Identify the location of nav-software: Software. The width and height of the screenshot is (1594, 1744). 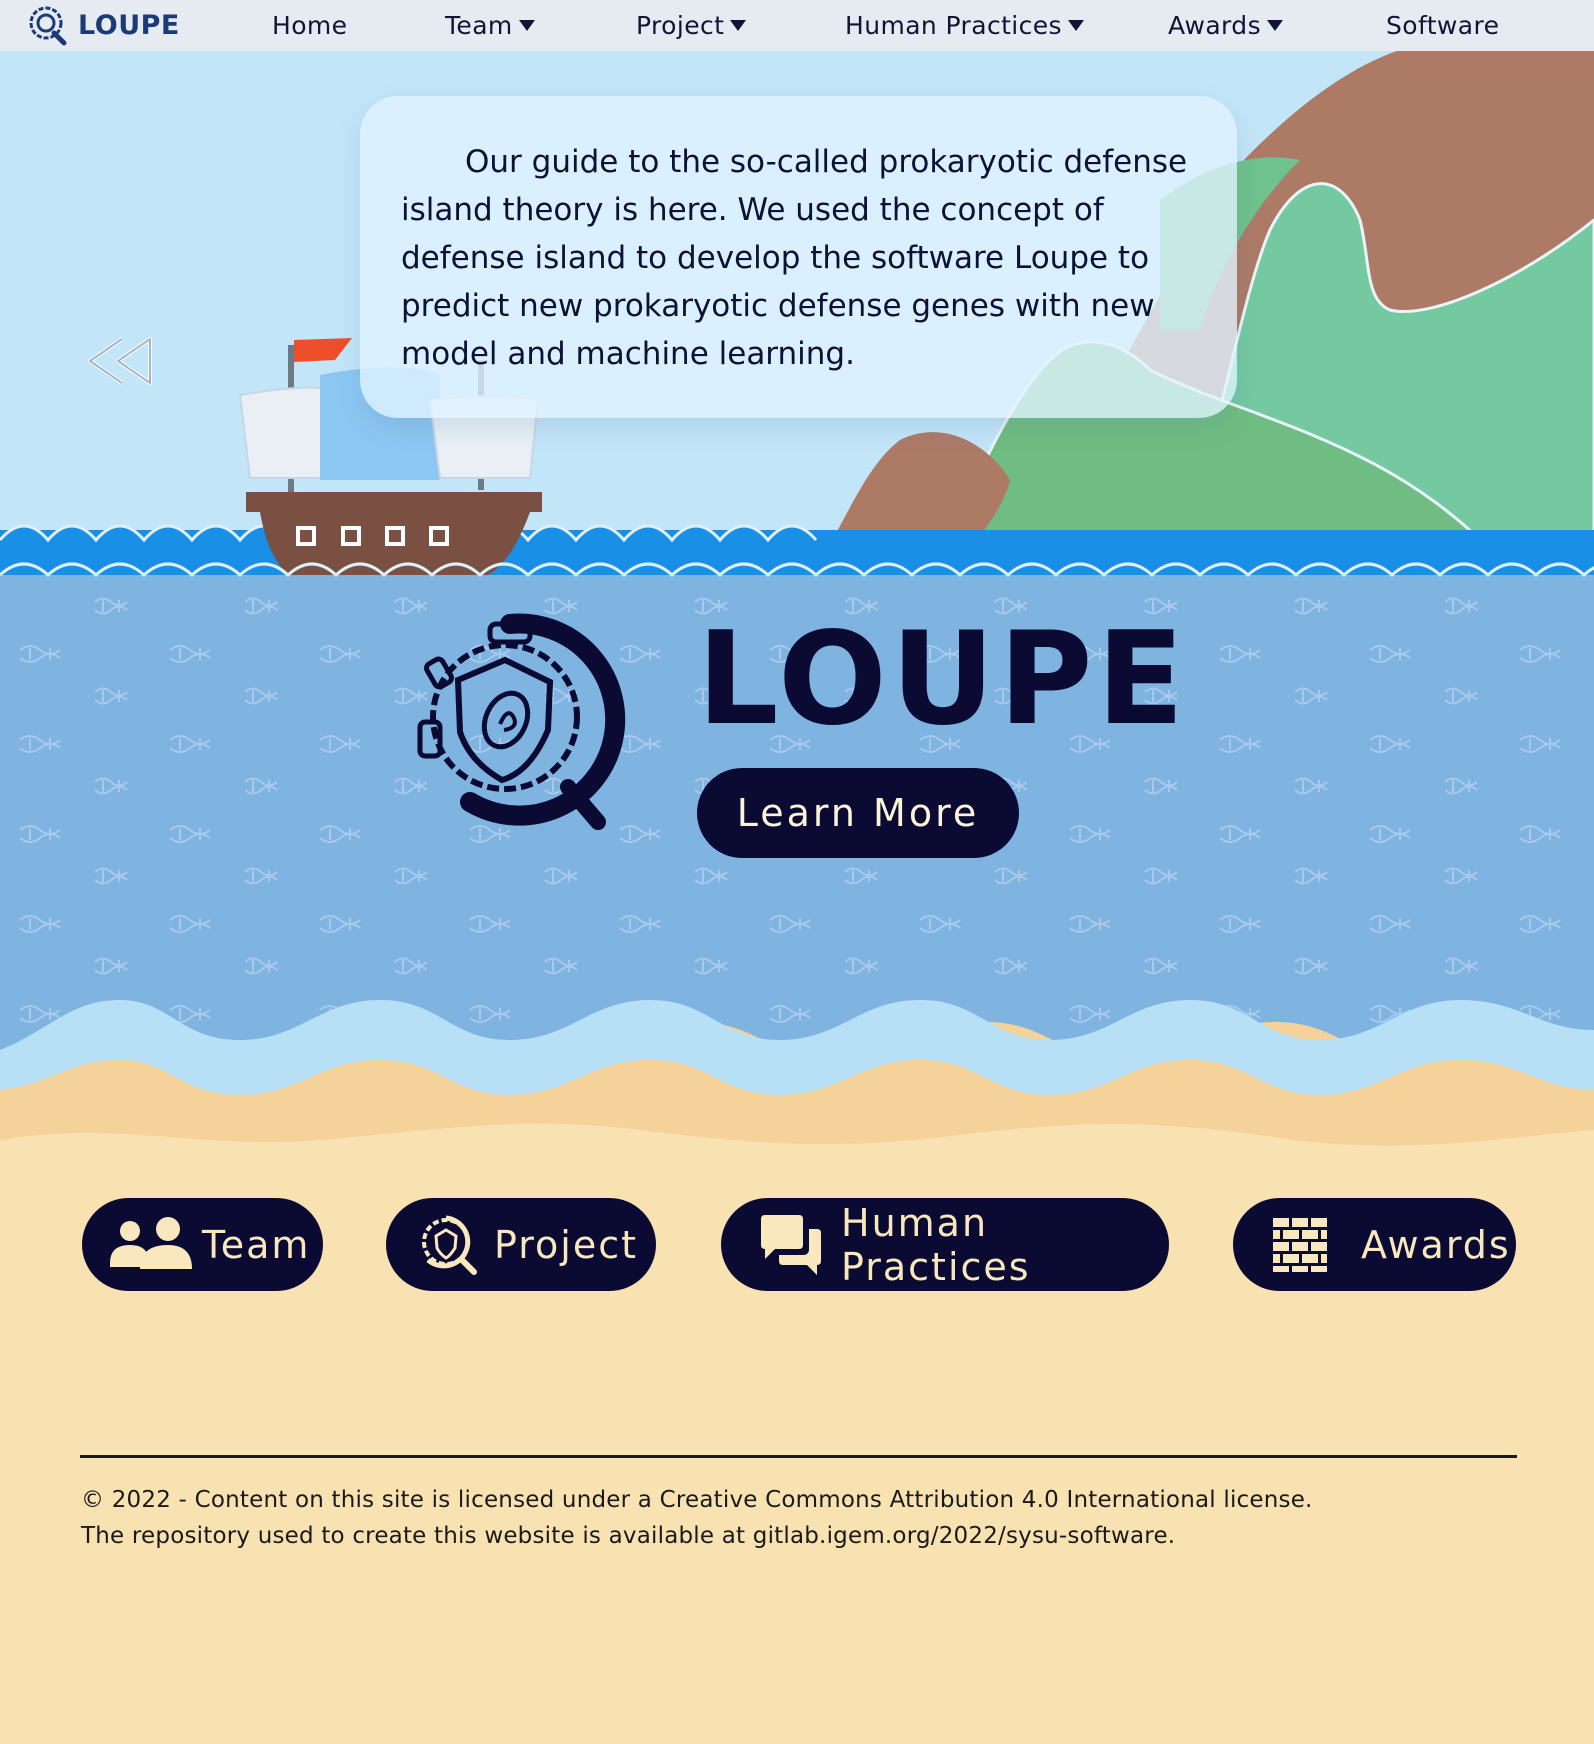
(1442, 25).